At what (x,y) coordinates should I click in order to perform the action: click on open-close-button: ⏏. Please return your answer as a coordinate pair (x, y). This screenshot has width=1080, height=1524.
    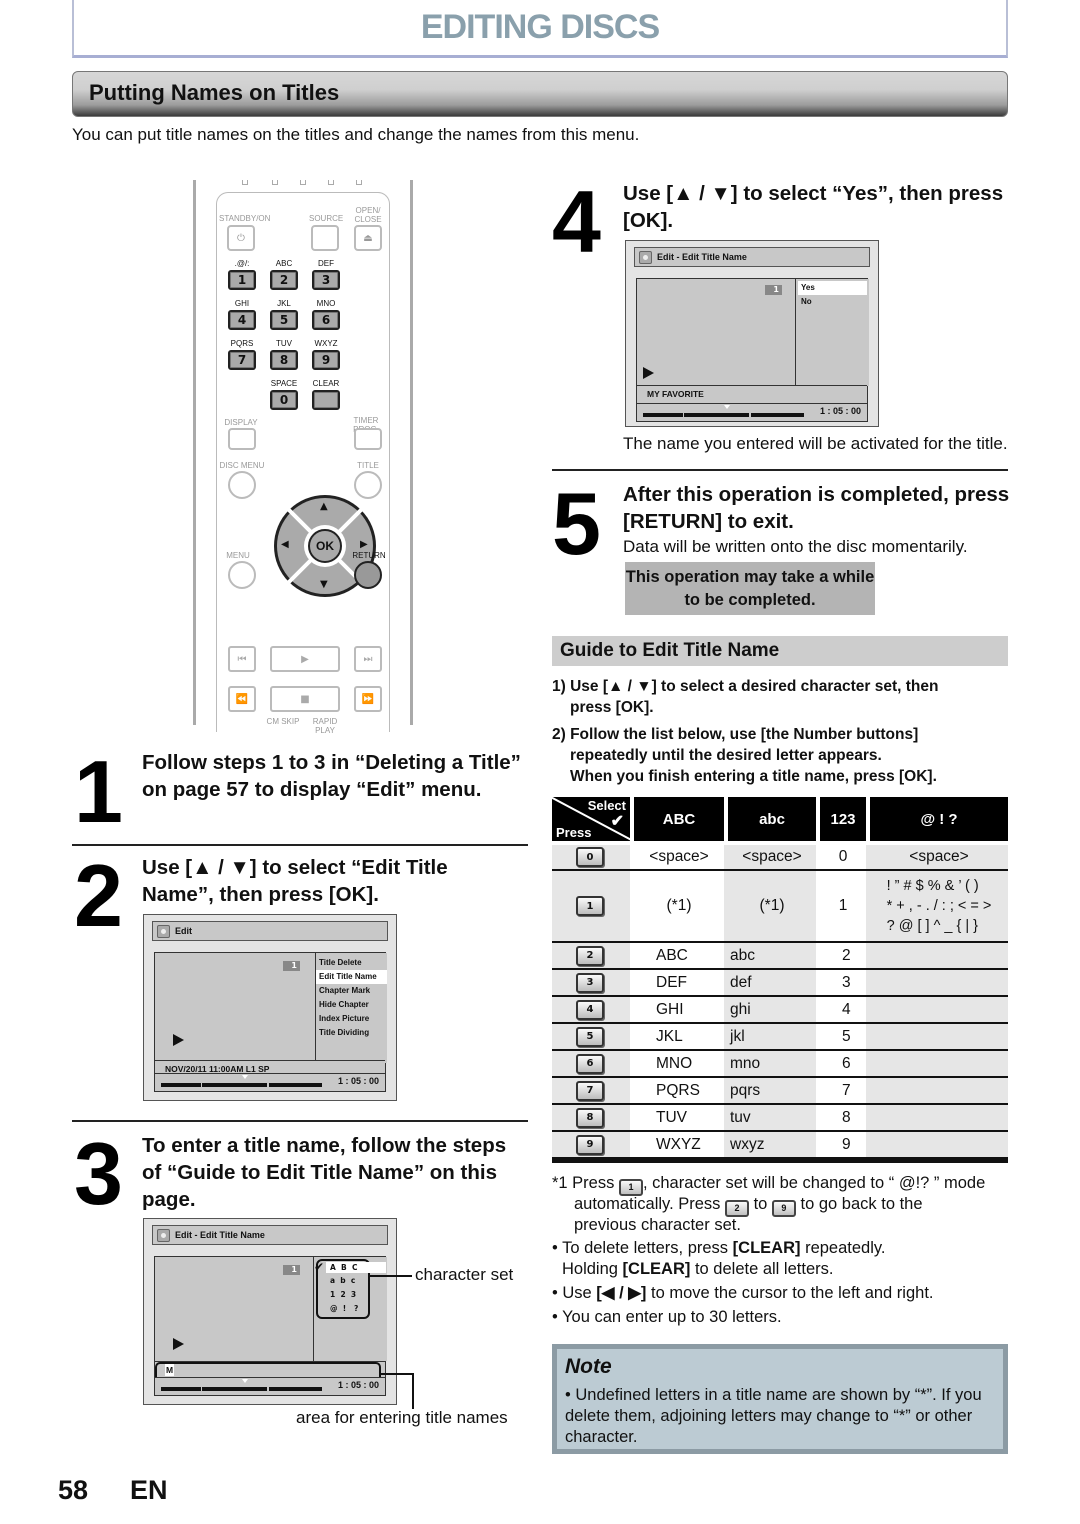
    Looking at the image, I should click on (368, 238).